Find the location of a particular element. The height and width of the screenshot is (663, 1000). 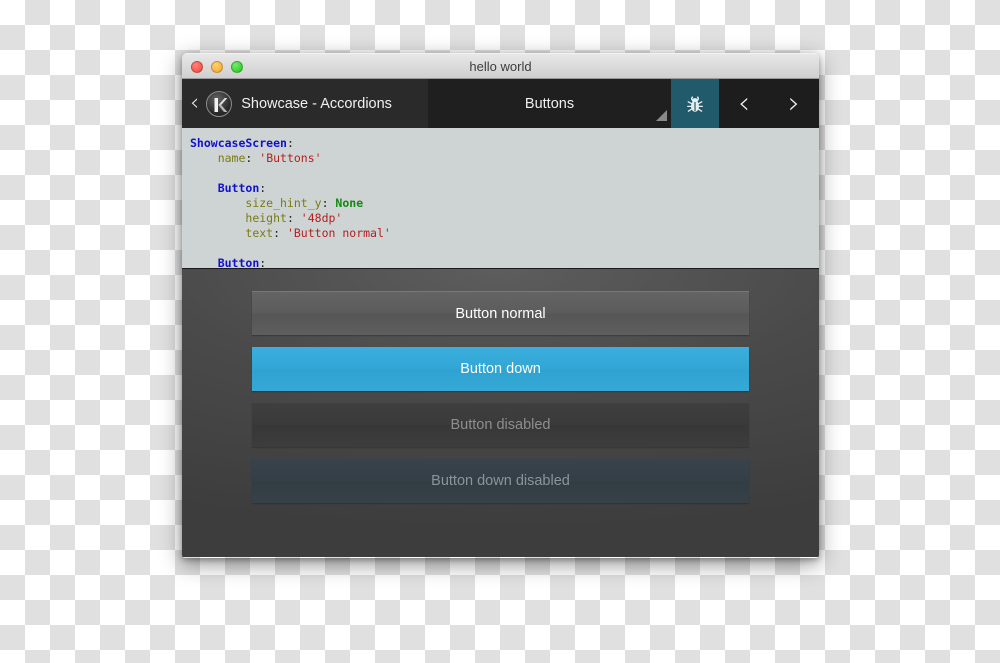

bug-tab-button is located at coordinates (695, 103).